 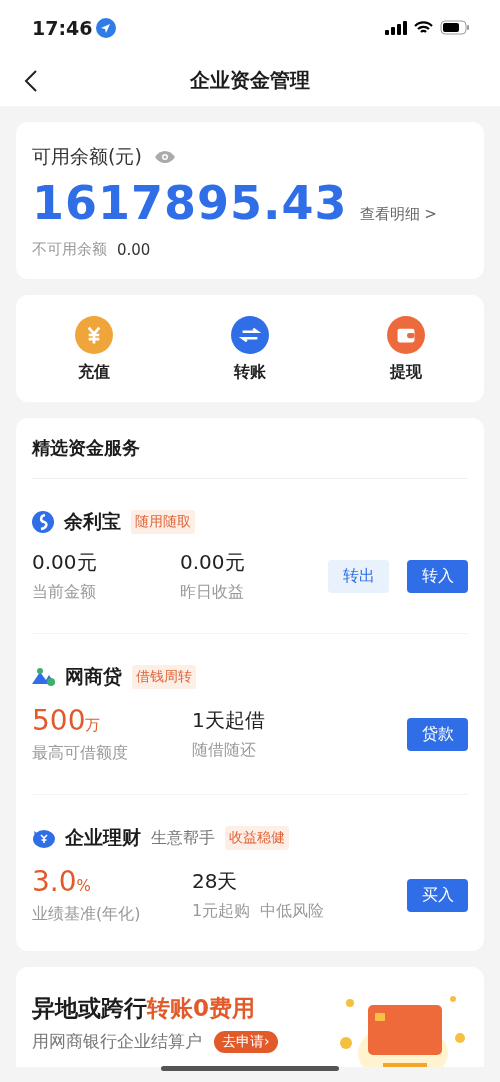 What do you see at coordinates (406, 349) in the screenshot?
I see `action-button: 提现` at bounding box center [406, 349].